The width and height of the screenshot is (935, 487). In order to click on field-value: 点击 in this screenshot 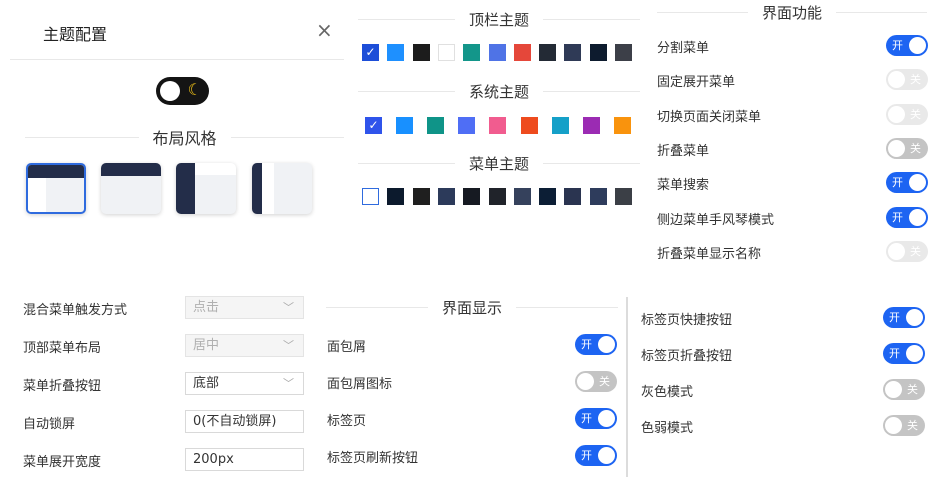, I will do `click(206, 307)`.